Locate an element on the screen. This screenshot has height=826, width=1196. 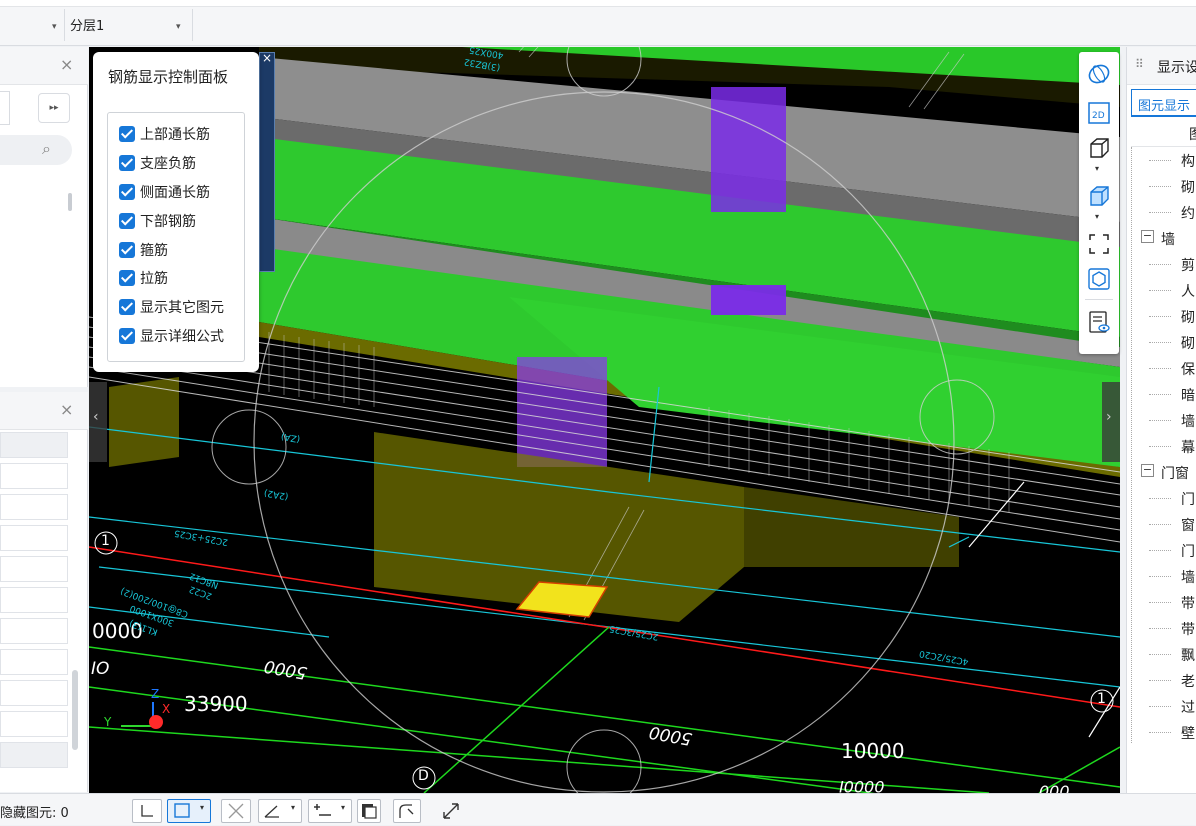
tree-item-row: 构 is located at coordinates (1163, 160).